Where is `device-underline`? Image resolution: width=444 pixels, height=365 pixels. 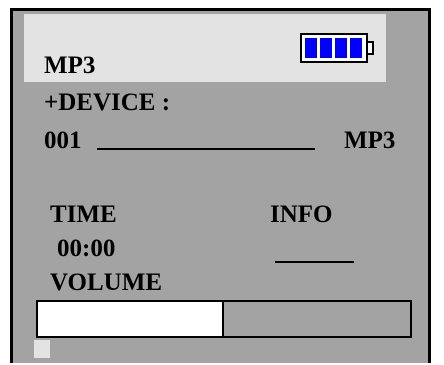
device-underline is located at coordinates (206, 149).